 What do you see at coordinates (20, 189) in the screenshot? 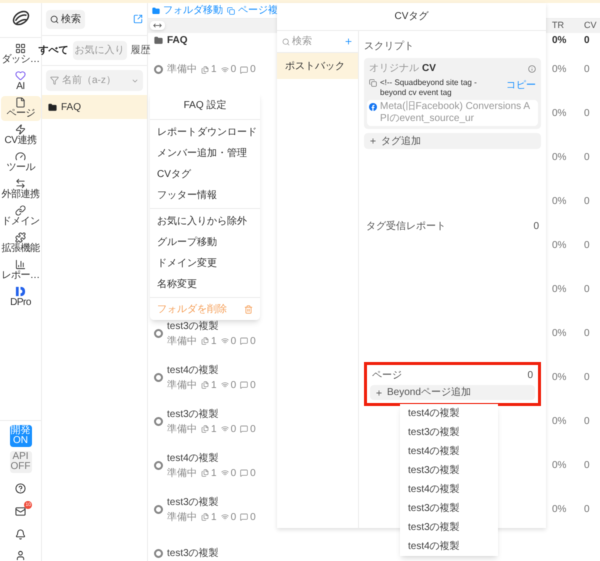
I see `rail-item: 外部連携` at bounding box center [20, 189].